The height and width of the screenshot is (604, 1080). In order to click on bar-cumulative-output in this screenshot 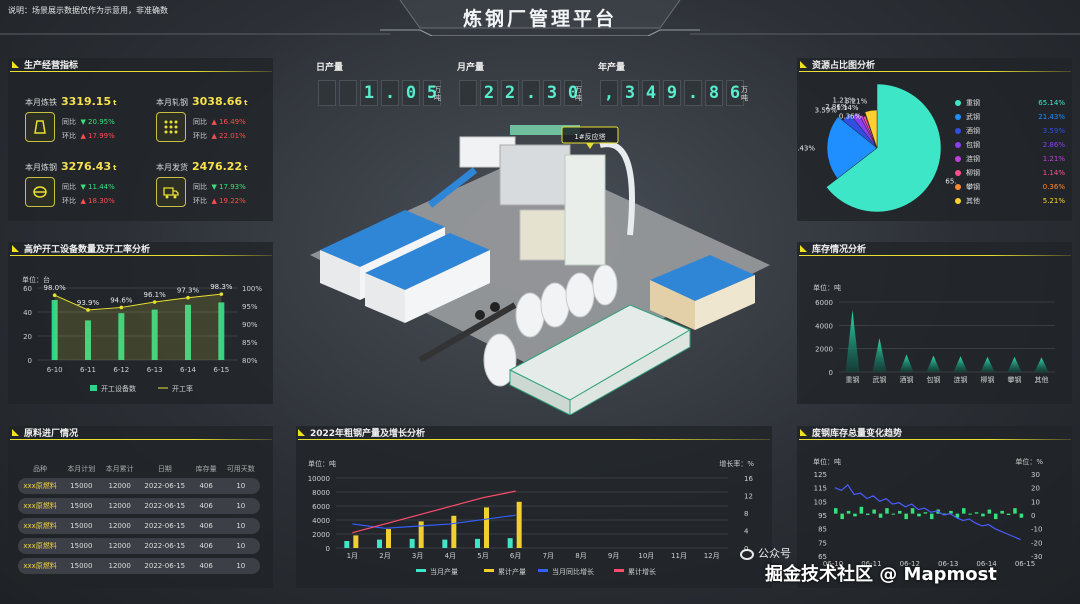, I will do `click(519, 524)`.